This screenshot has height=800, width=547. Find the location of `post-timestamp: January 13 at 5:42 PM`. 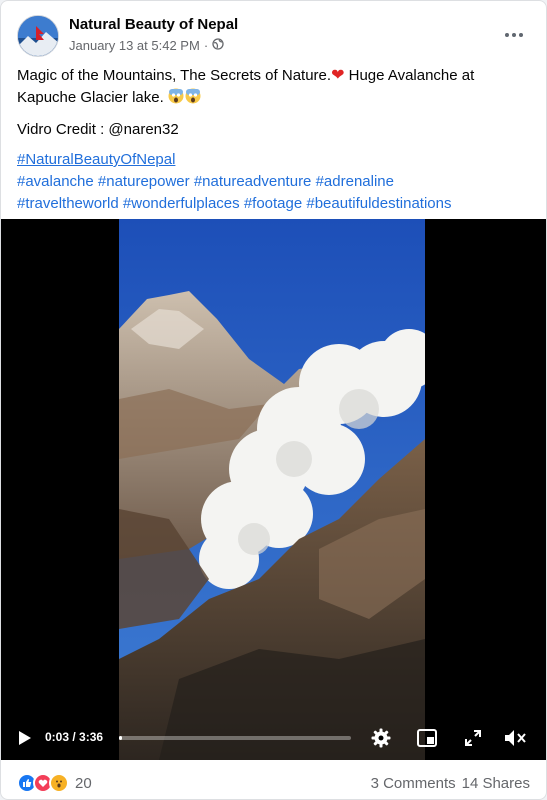

post-timestamp: January 13 at 5:42 PM is located at coordinates (134, 45).